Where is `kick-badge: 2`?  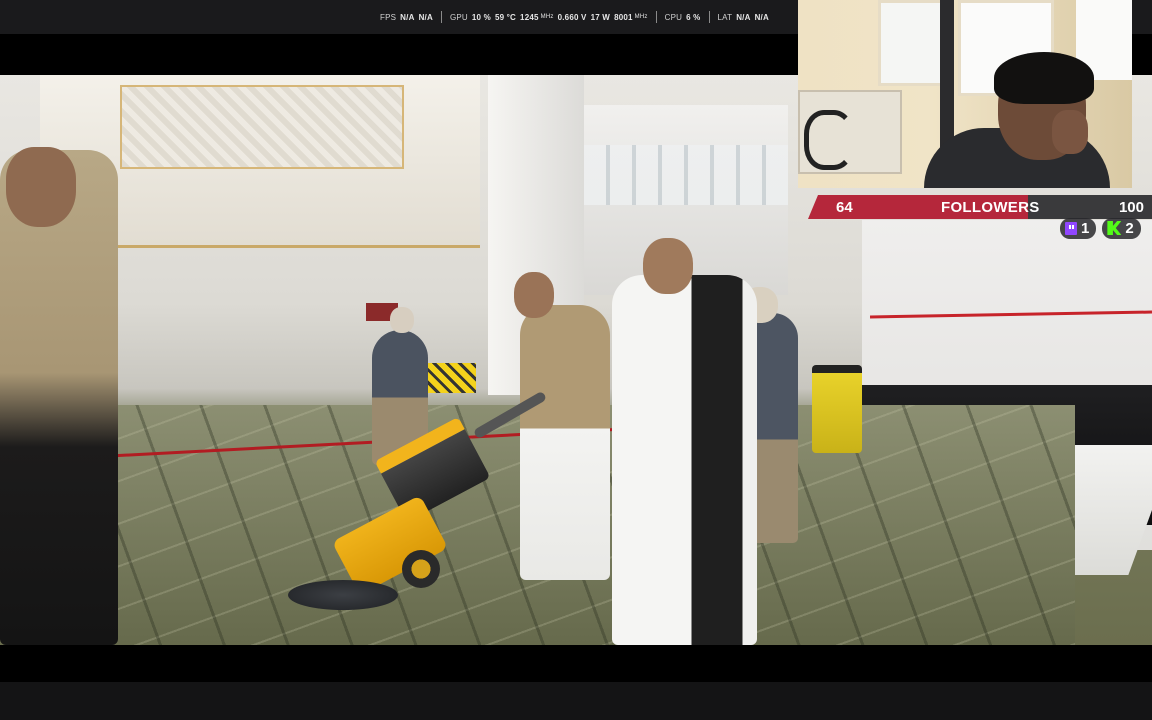 kick-badge: 2 is located at coordinates (1121, 228).